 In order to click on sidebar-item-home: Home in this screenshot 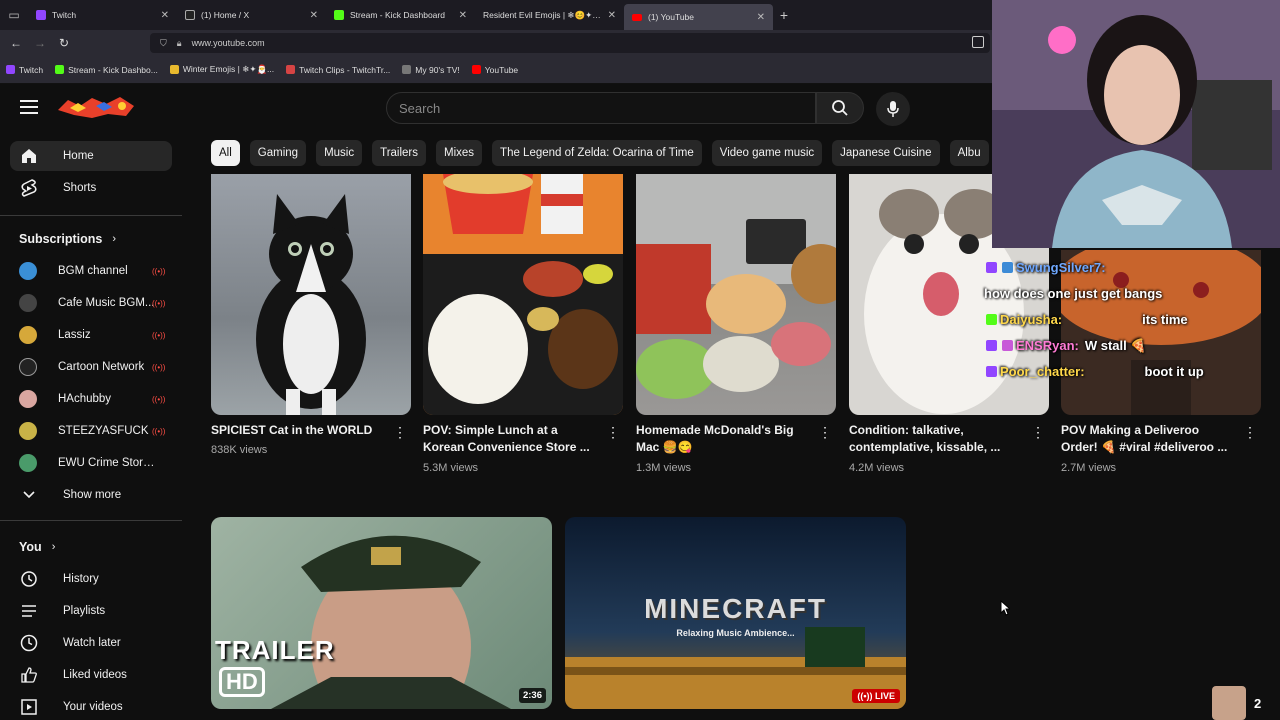, I will do `click(91, 156)`.